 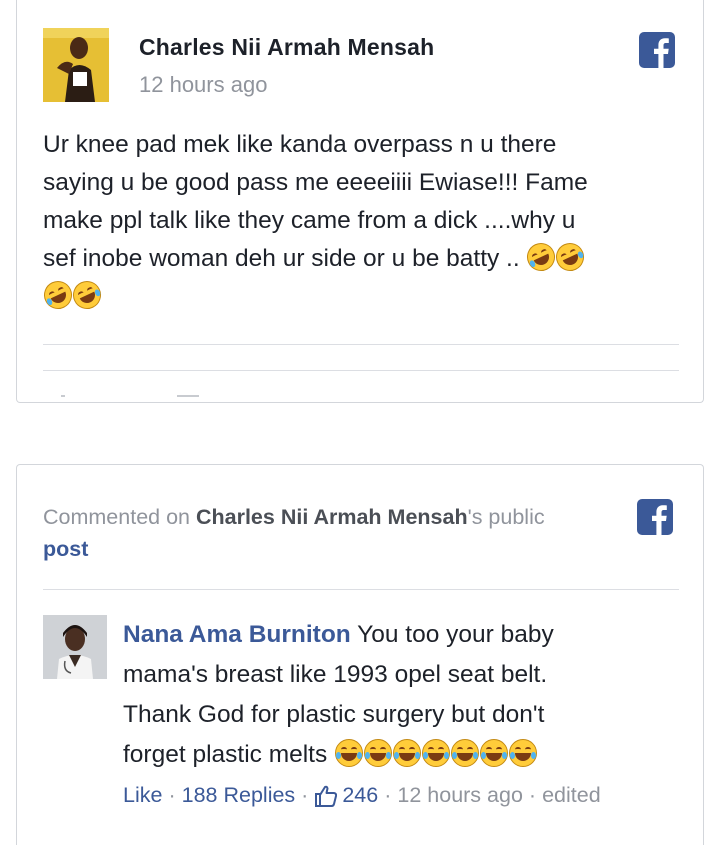 I want to click on author-avatar, so click(x=76, y=65).